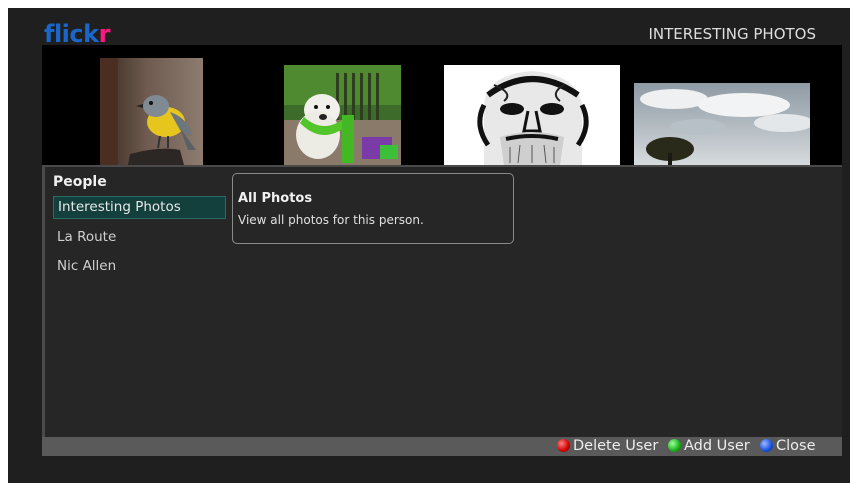  What do you see at coordinates (139, 237) in the screenshot?
I see `people-item-la-route: La Route` at bounding box center [139, 237].